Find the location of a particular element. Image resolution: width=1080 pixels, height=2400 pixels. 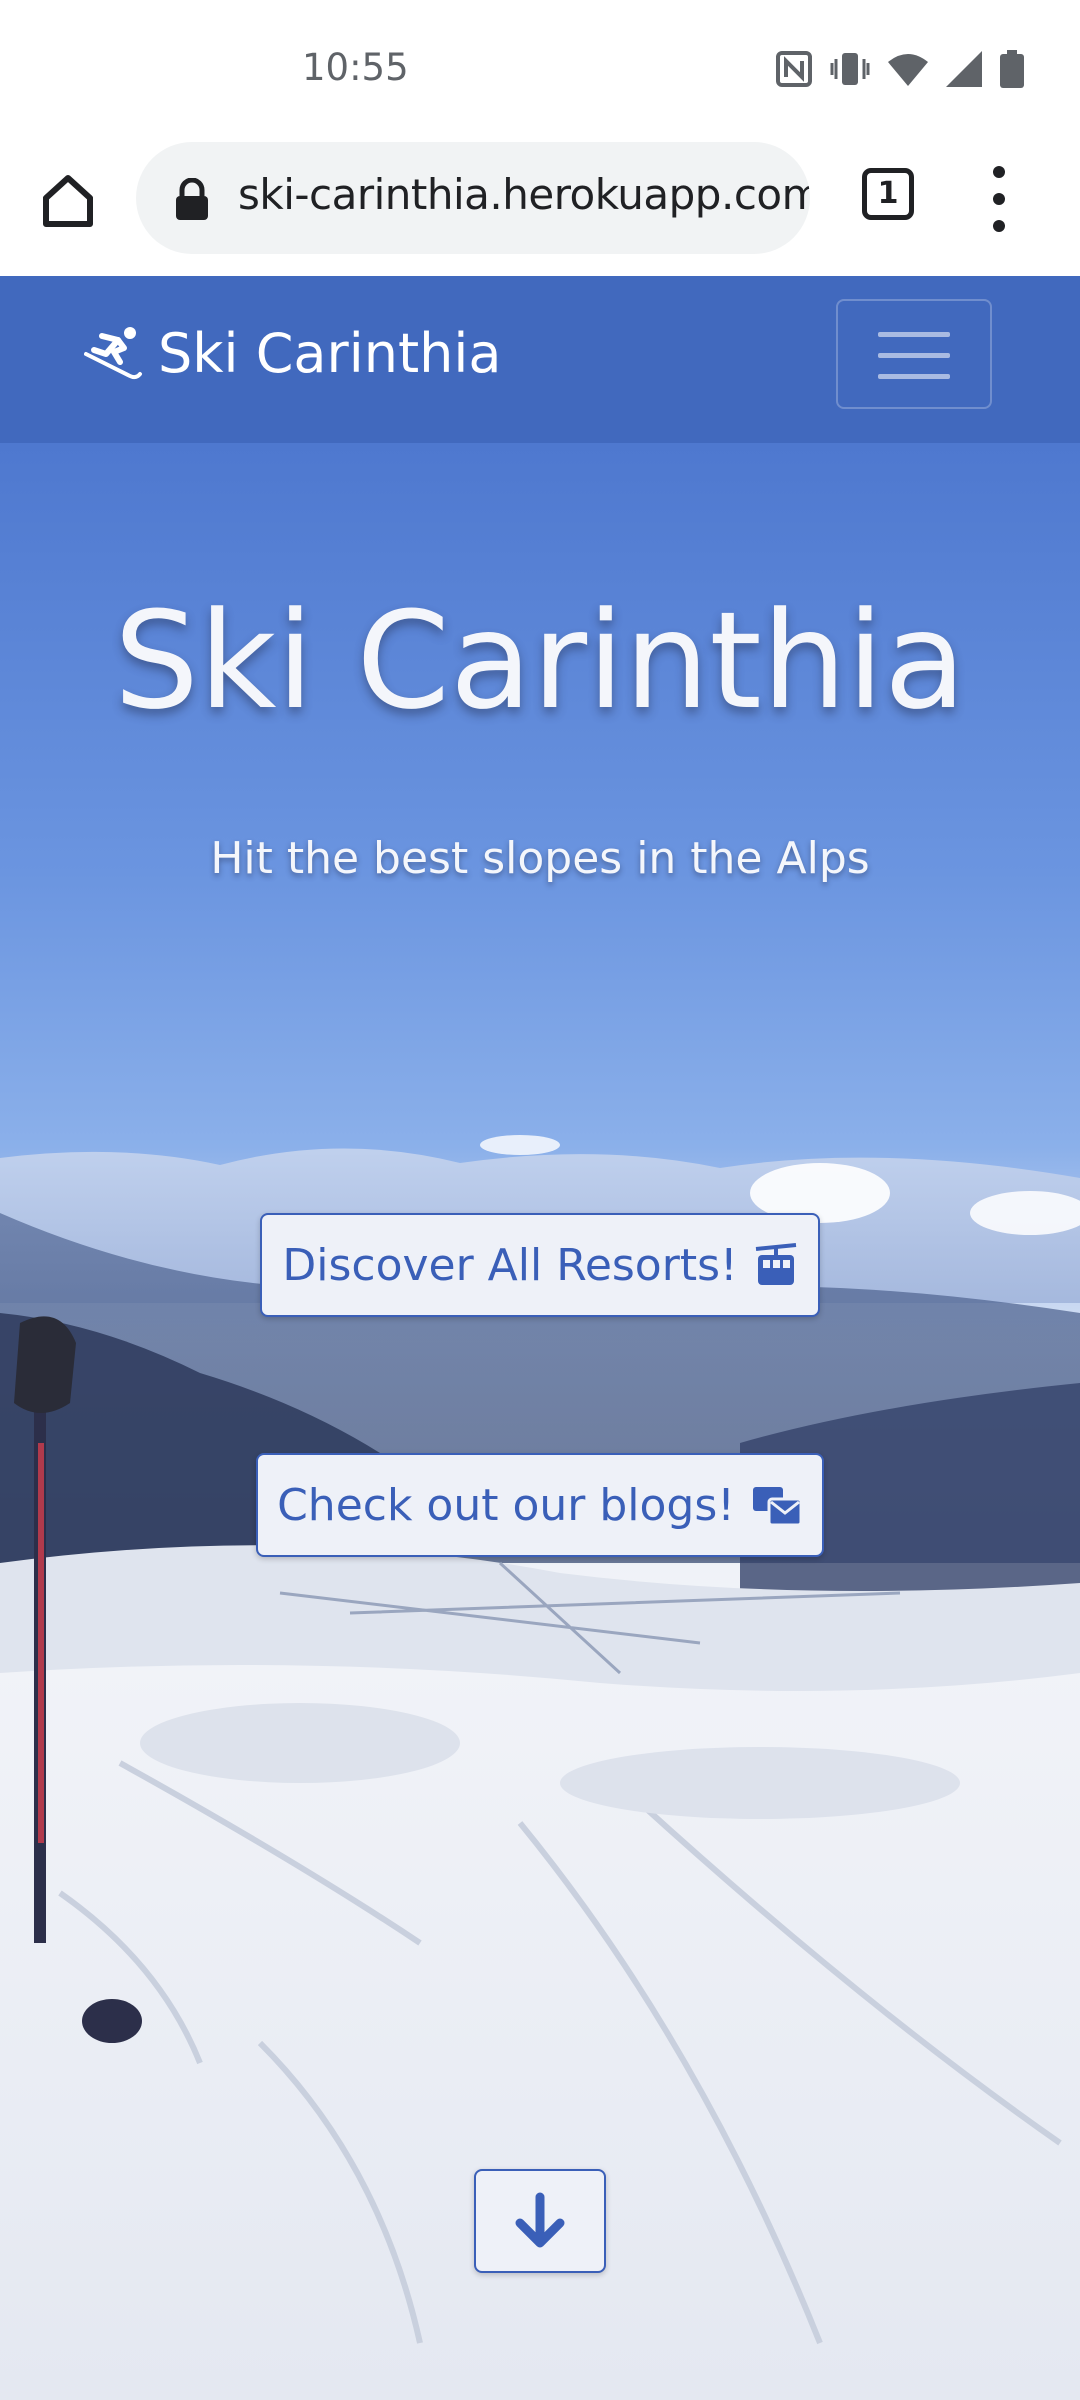

arrow-down-icon is located at coordinates (540, 2220).